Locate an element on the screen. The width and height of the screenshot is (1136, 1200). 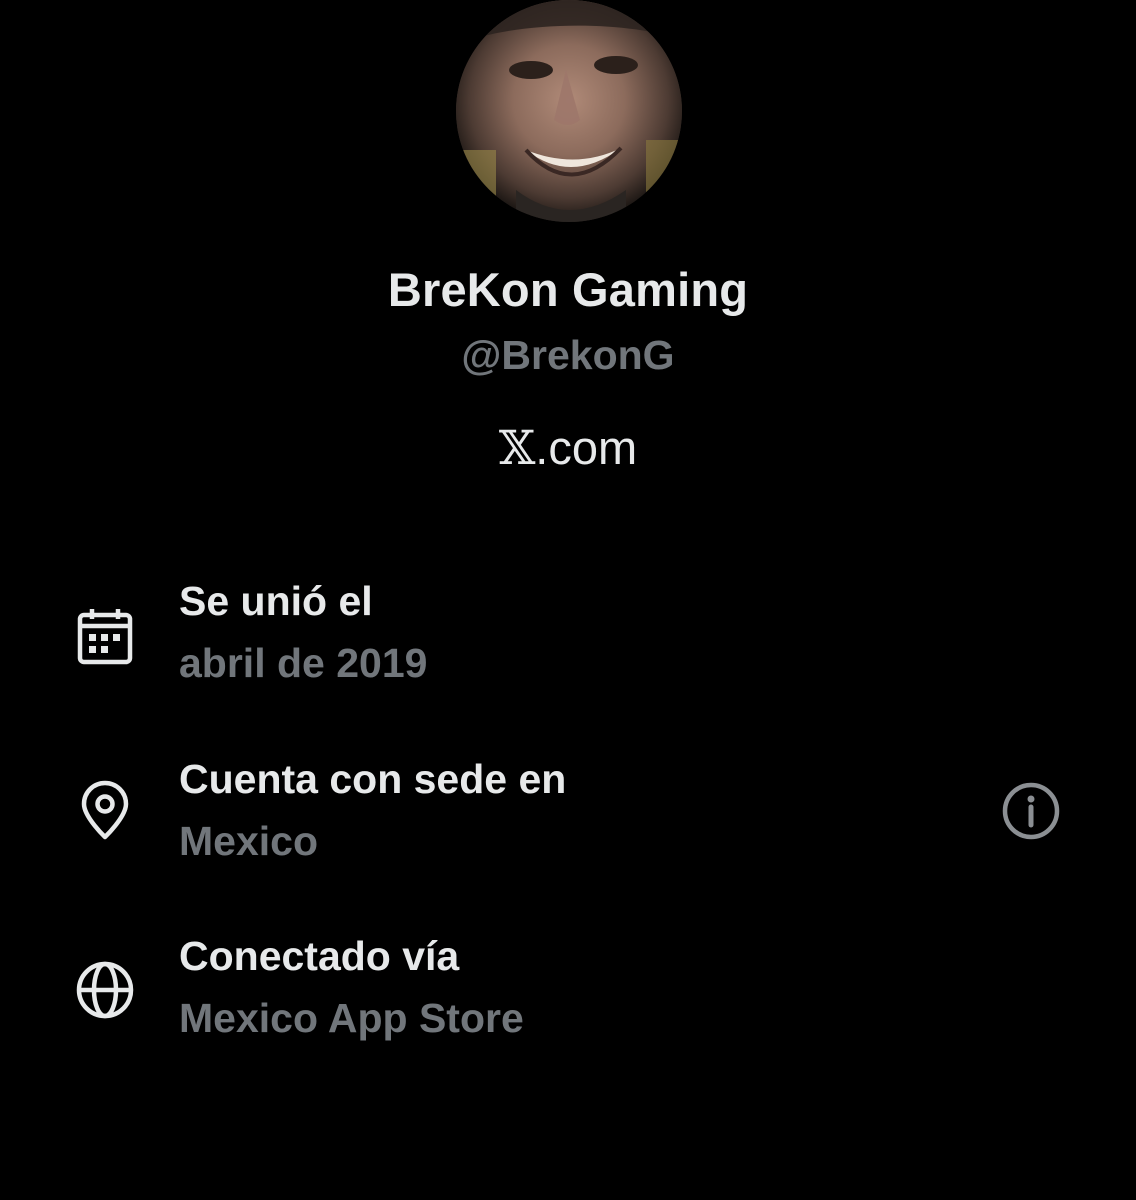
location-value: Mexico is located at coordinates (248, 841).